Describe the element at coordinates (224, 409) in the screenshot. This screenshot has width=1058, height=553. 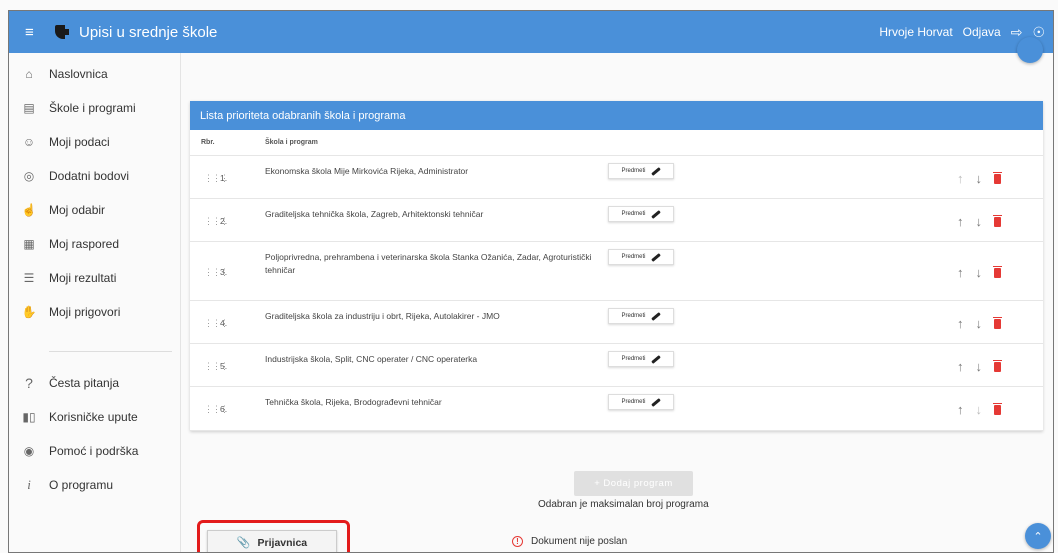
I see `row-number: 6.` at that location.